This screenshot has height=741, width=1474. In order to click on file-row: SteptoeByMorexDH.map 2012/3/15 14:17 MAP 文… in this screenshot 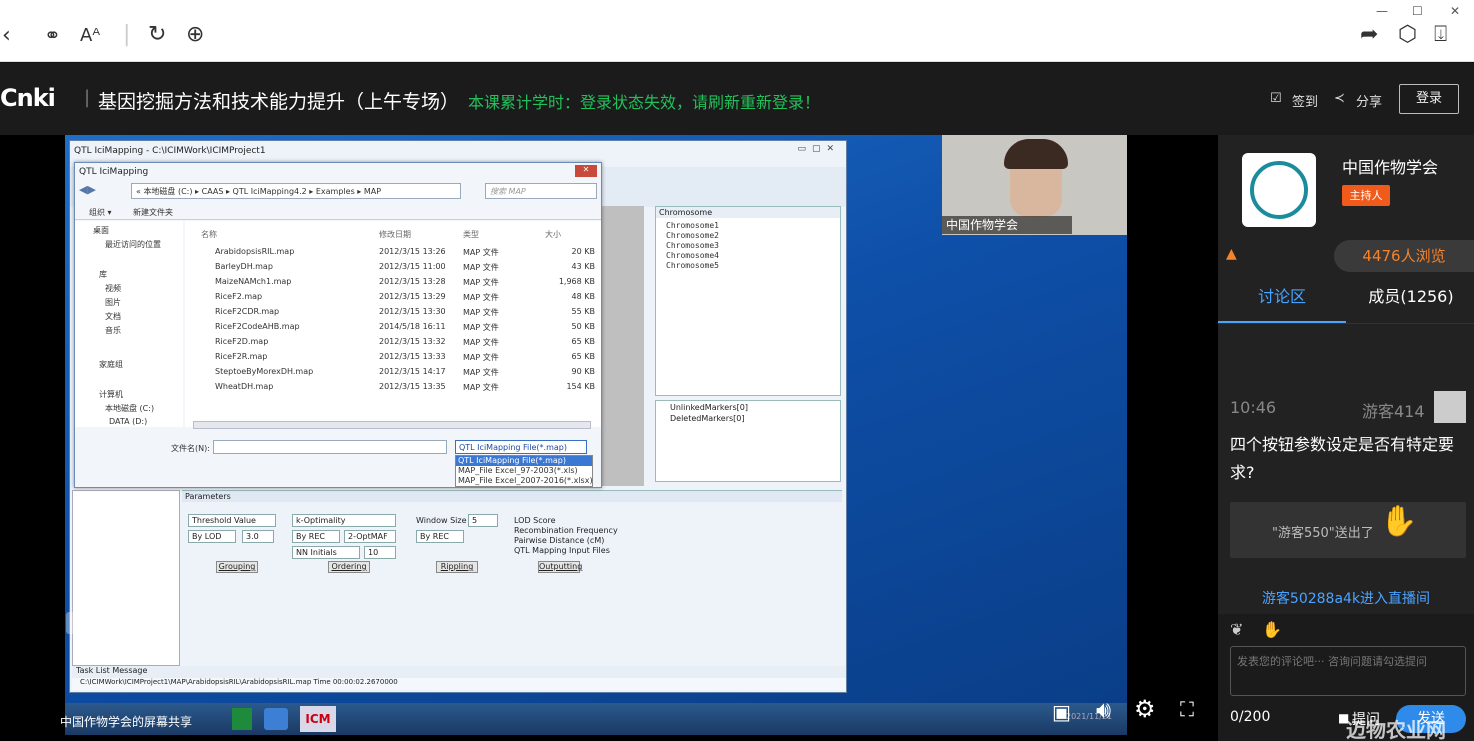, I will do `click(405, 374)`.